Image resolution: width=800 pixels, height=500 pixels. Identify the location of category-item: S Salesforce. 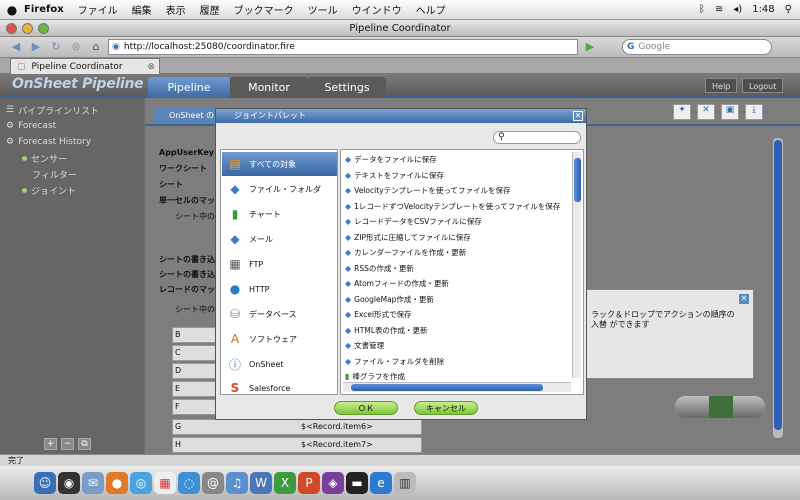
(279, 388).